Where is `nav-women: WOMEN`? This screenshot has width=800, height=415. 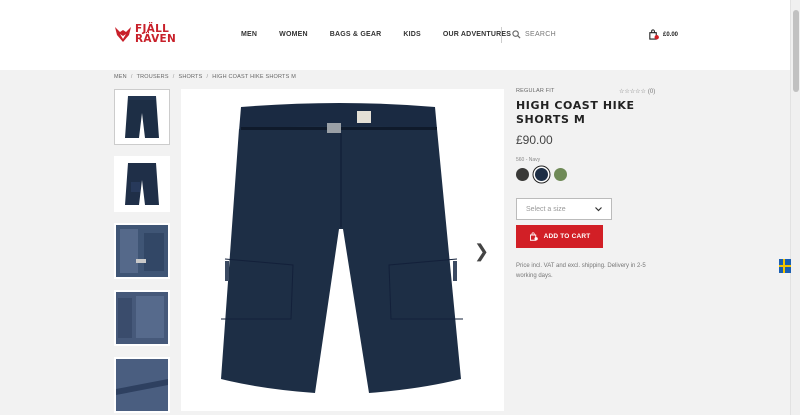
nav-women: WOMEN is located at coordinates (293, 34).